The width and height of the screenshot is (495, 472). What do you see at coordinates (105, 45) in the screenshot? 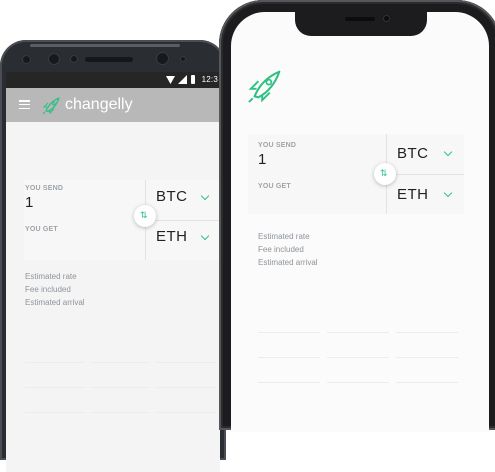
I see `bezel-highlight` at bounding box center [105, 45].